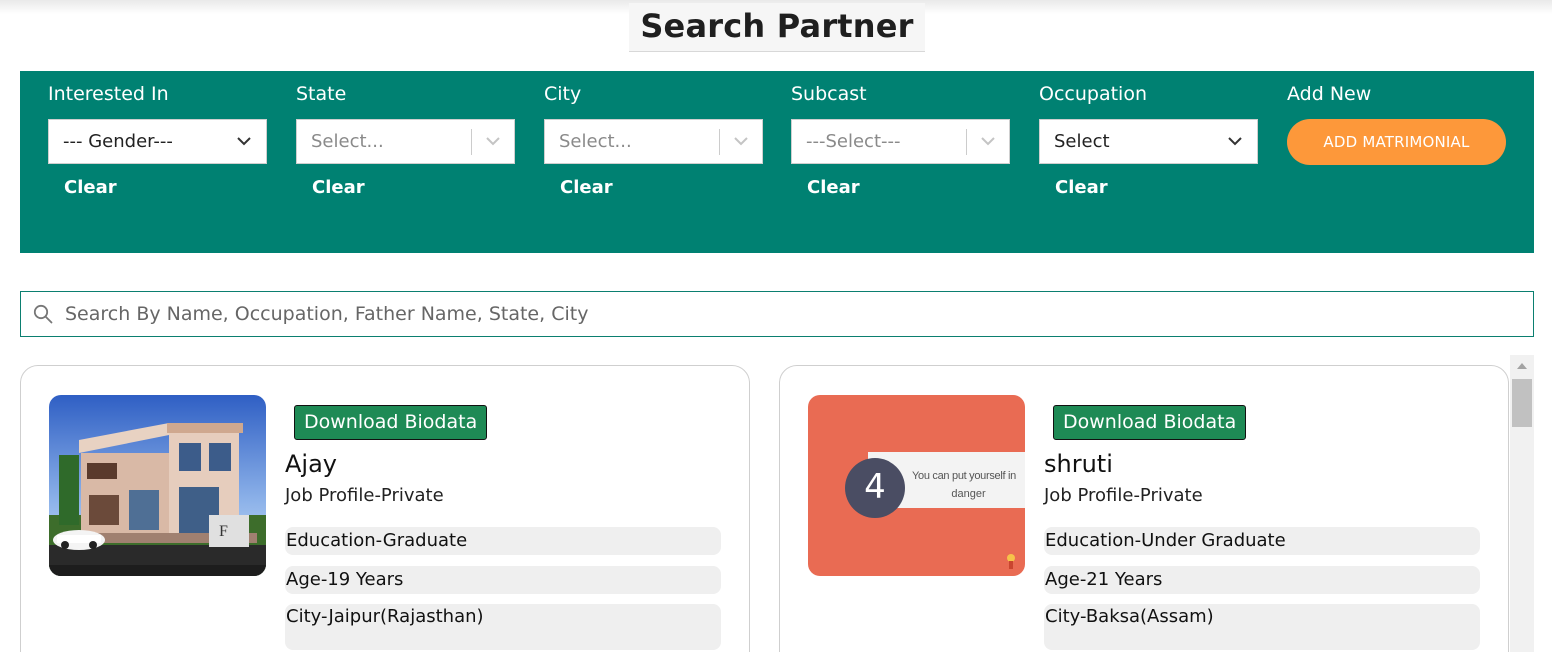 This screenshot has width=1552, height=652. What do you see at coordinates (799, 314) in the screenshot?
I see `search-input` at bounding box center [799, 314].